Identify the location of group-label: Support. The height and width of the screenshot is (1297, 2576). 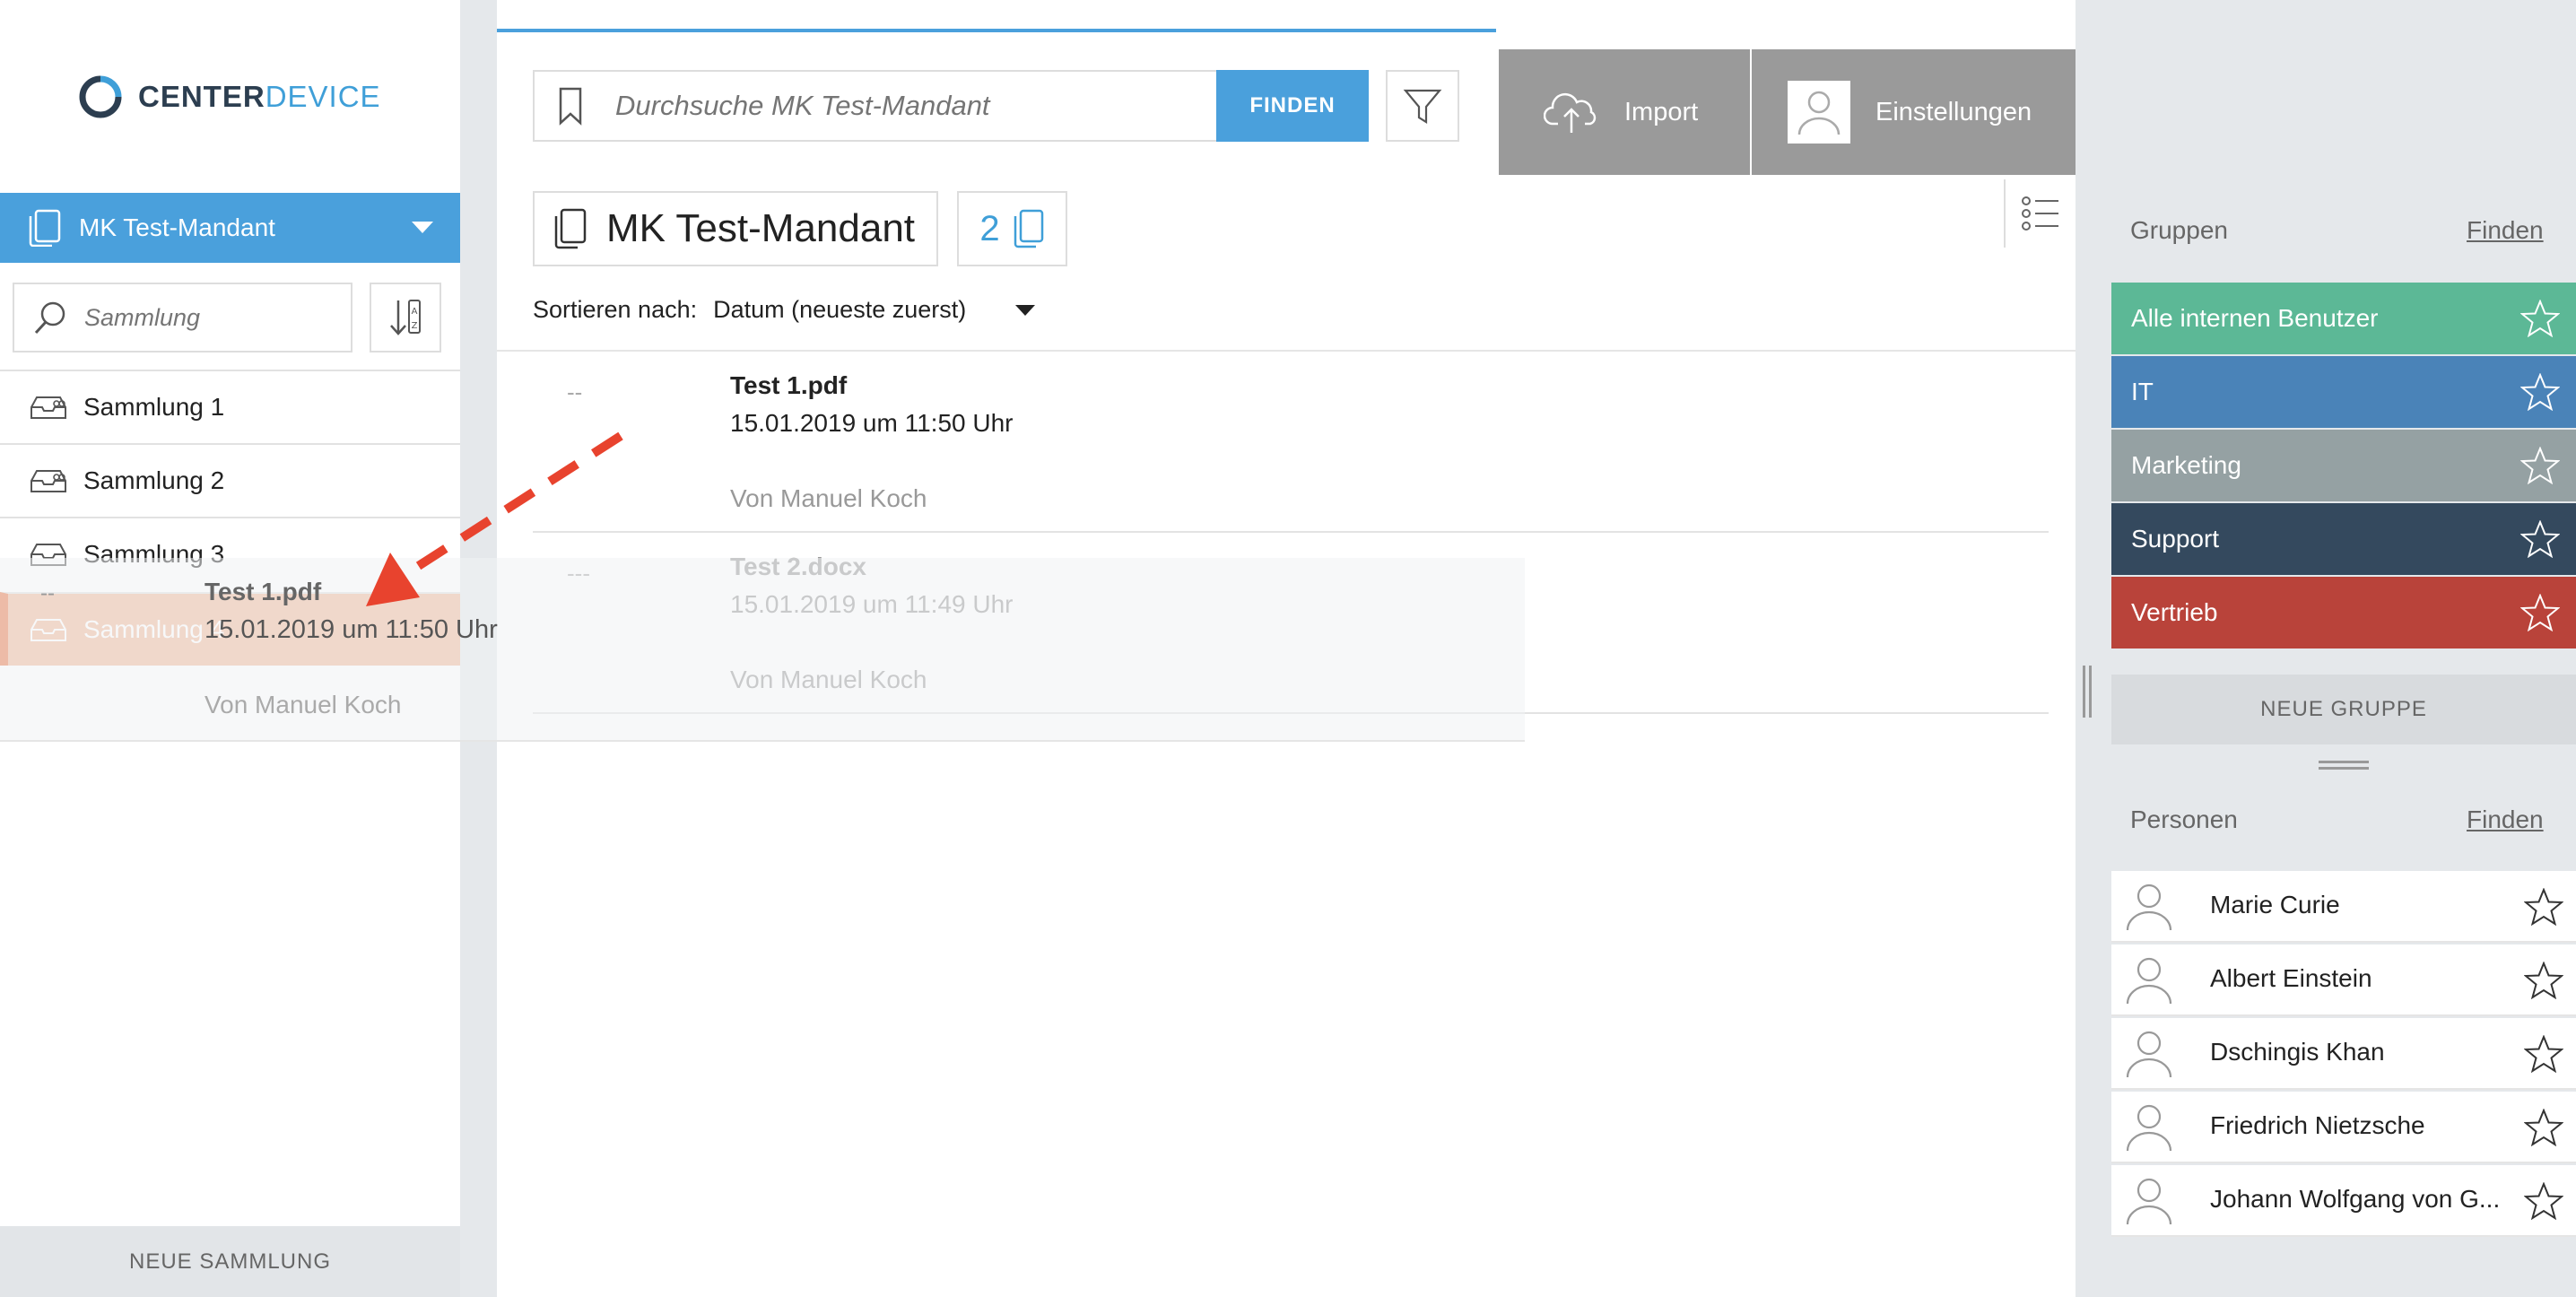
(2175, 539).